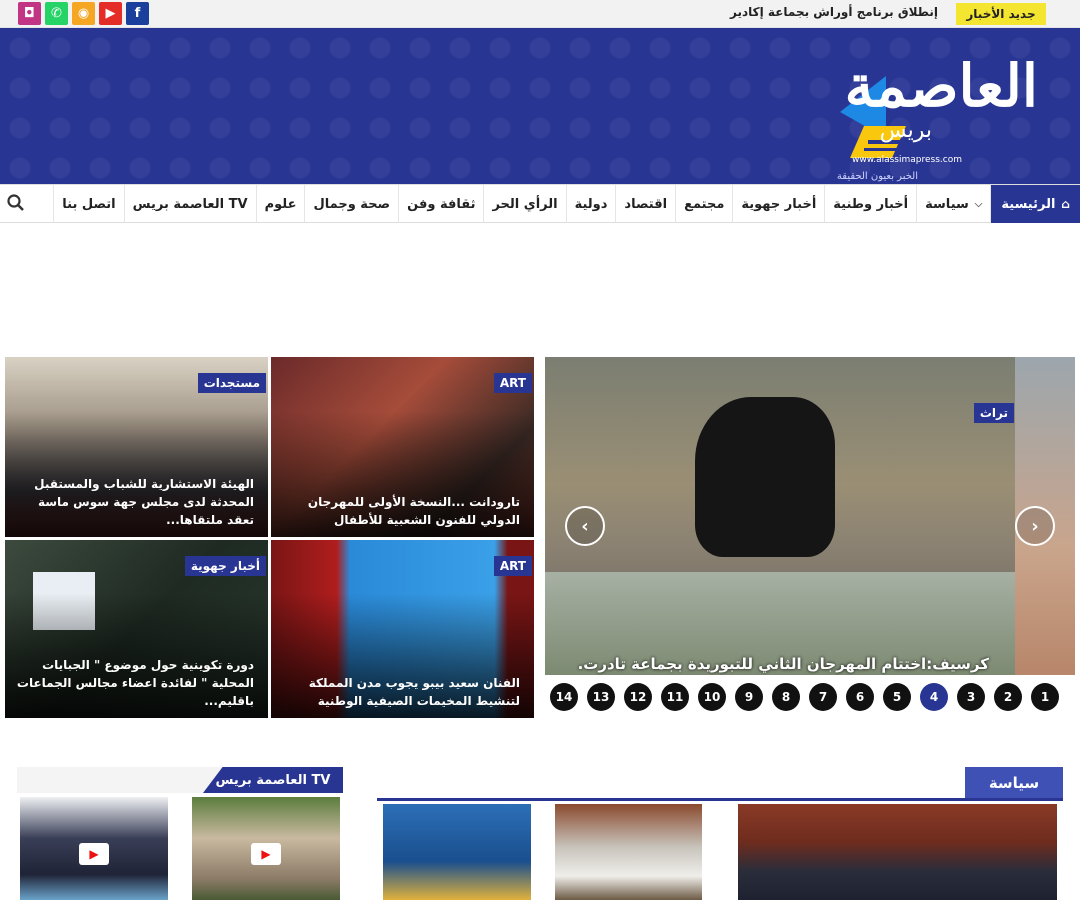 This screenshot has width=1080, height=900. I want to click on pager-dot: 14, so click(564, 697).